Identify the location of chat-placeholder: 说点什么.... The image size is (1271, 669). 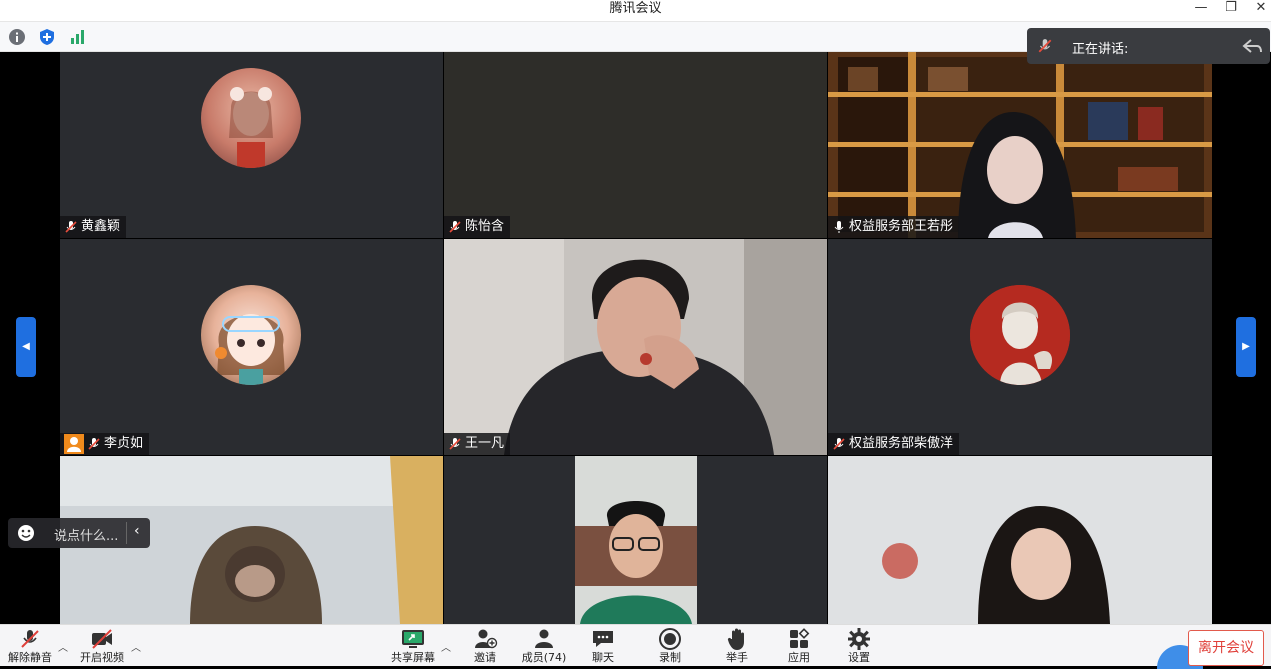
(86, 536).